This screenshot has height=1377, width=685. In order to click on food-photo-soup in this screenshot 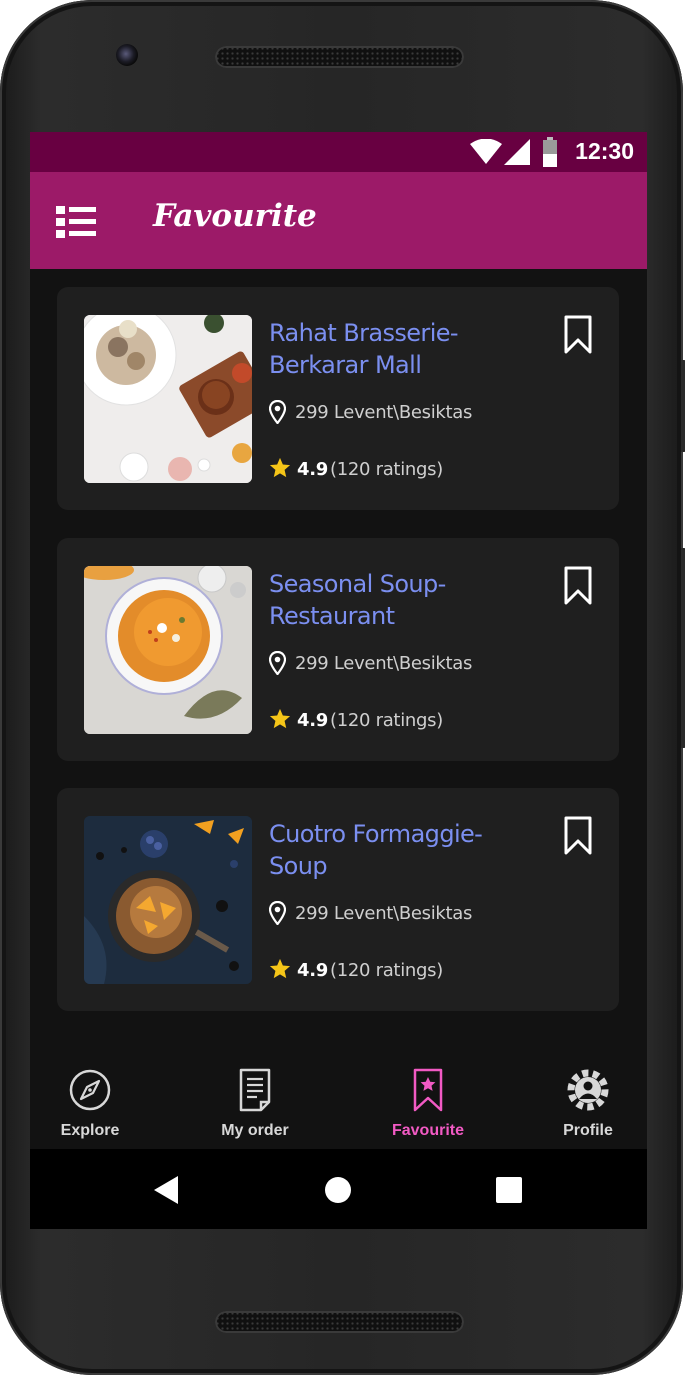, I will do `click(168, 650)`.